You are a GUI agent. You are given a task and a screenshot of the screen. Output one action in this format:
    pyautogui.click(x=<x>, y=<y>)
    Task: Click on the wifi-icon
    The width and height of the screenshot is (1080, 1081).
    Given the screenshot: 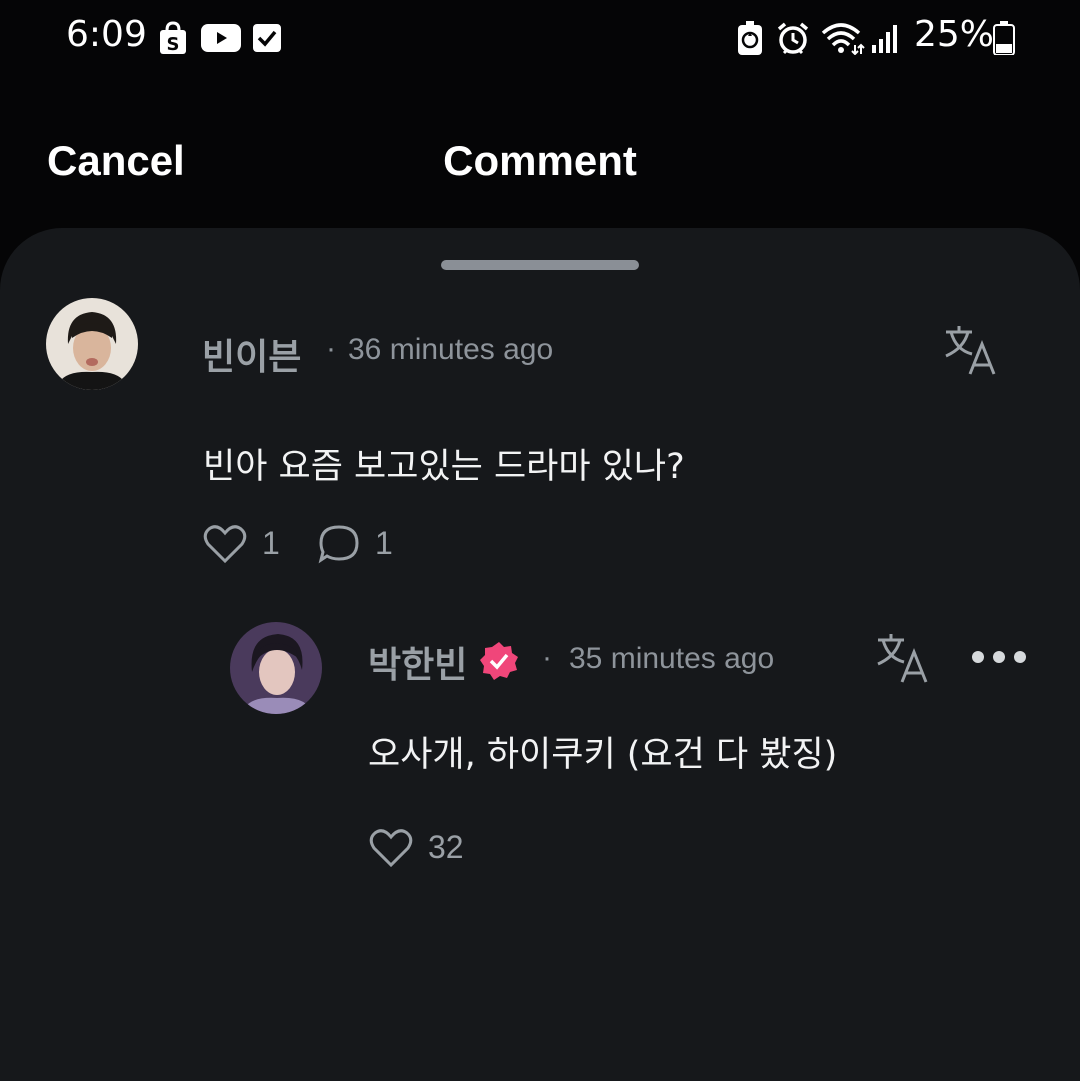 What is the action you would take?
    pyautogui.click(x=843, y=38)
    